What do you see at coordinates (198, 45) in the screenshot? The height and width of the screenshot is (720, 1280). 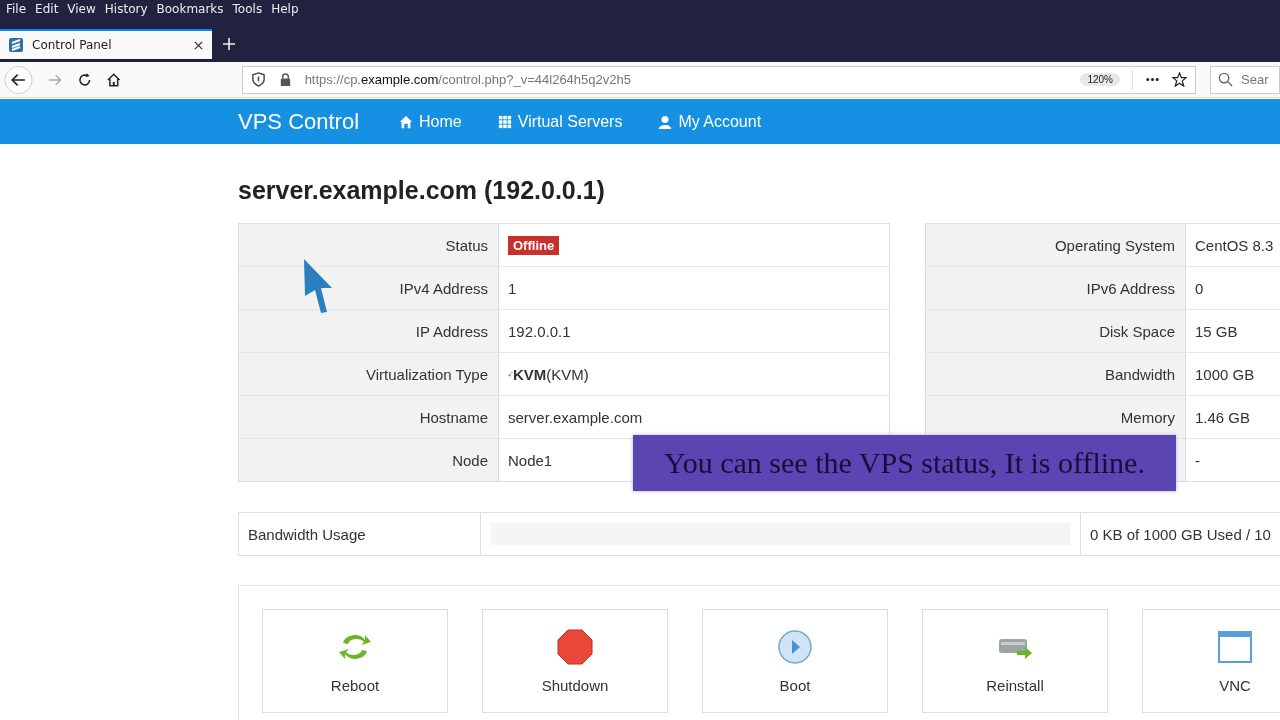 I see `close-icon` at bounding box center [198, 45].